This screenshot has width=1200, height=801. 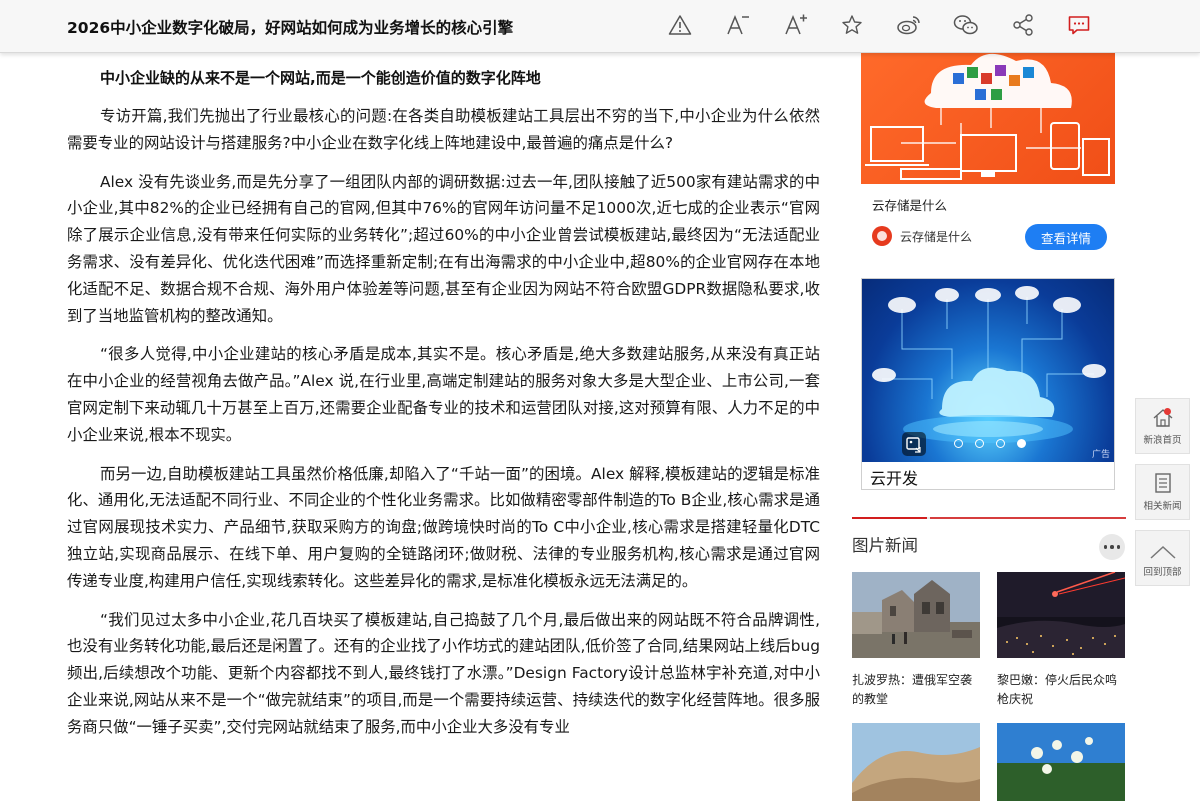 I want to click on star-icon, so click(x=852, y=24).